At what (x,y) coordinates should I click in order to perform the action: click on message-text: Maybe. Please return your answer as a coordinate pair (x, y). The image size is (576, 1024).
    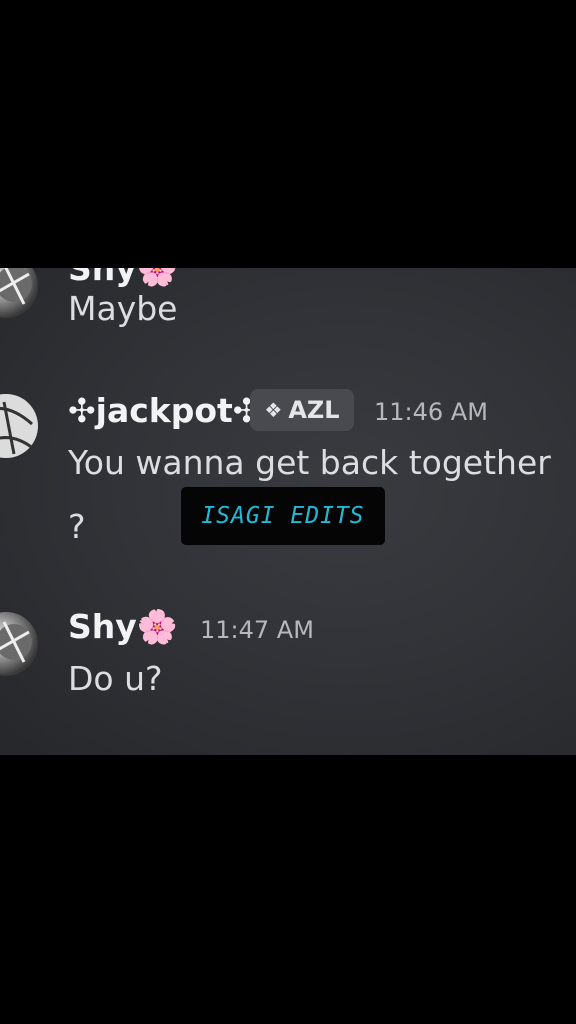
    Looking at the image, I should click on (123, 308).